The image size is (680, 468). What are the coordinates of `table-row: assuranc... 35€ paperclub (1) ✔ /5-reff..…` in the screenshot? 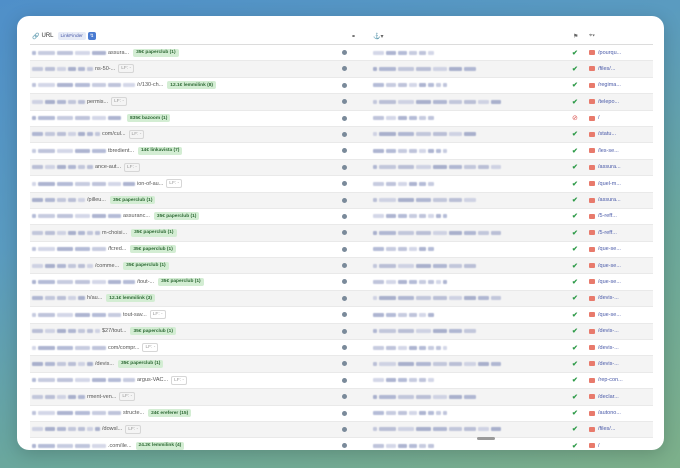 It's located at (341, 217).